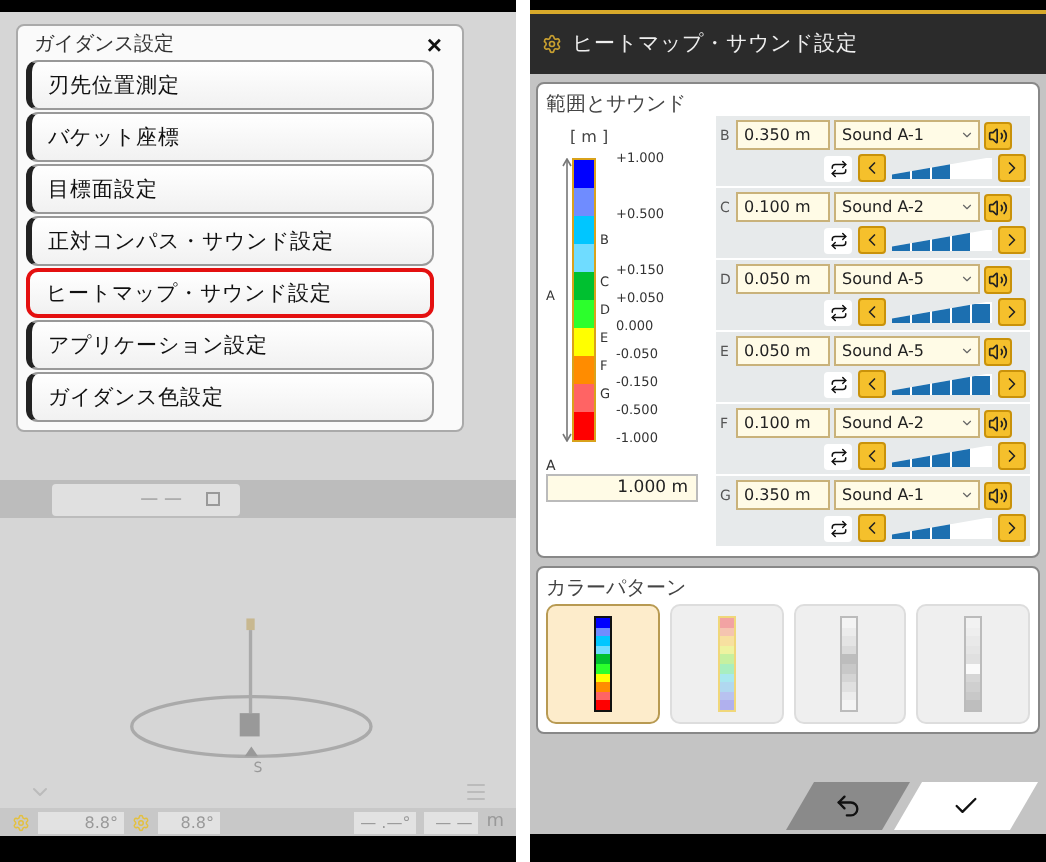  What do you see at coordinates (104, 44) in the screenshot?
I see `menu-title: ガイダンス設定` at bounding box center [104, 44].